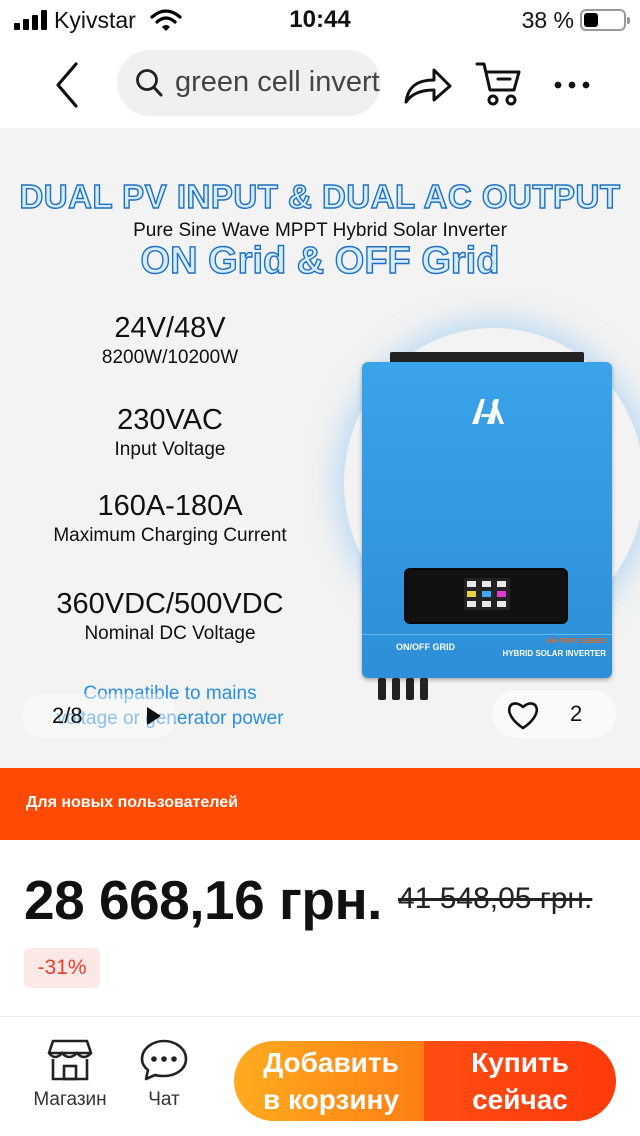 This screenshot has height=1136, width=640. What do you see at coordinates (427, 86) in the screenshot?
I see `share-icon` at bounding box center [427, 86].